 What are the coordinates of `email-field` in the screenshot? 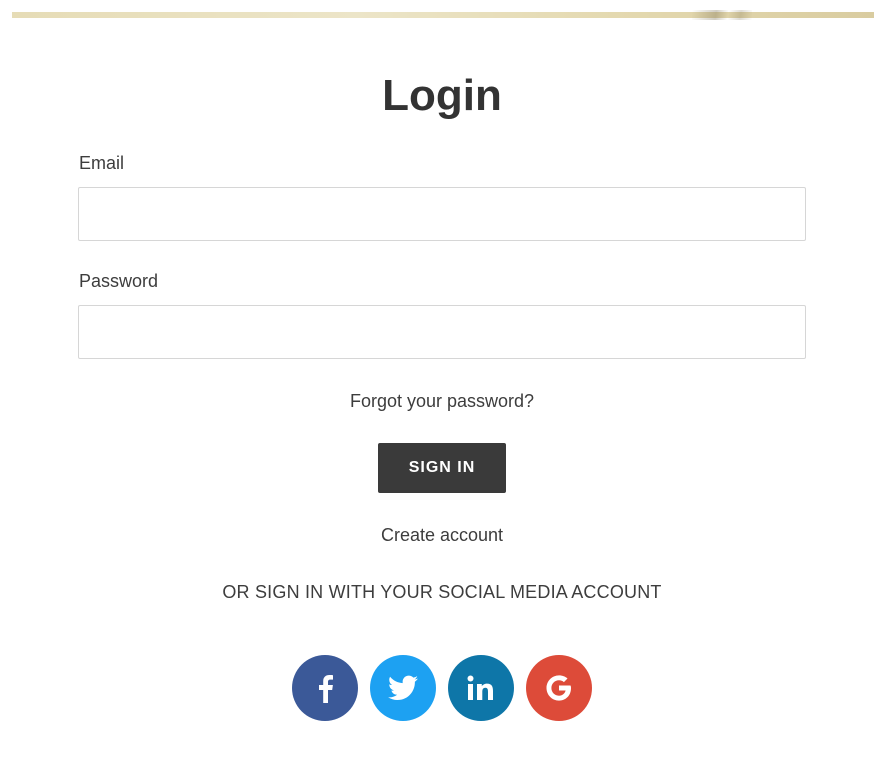 It's located at (442, 214).